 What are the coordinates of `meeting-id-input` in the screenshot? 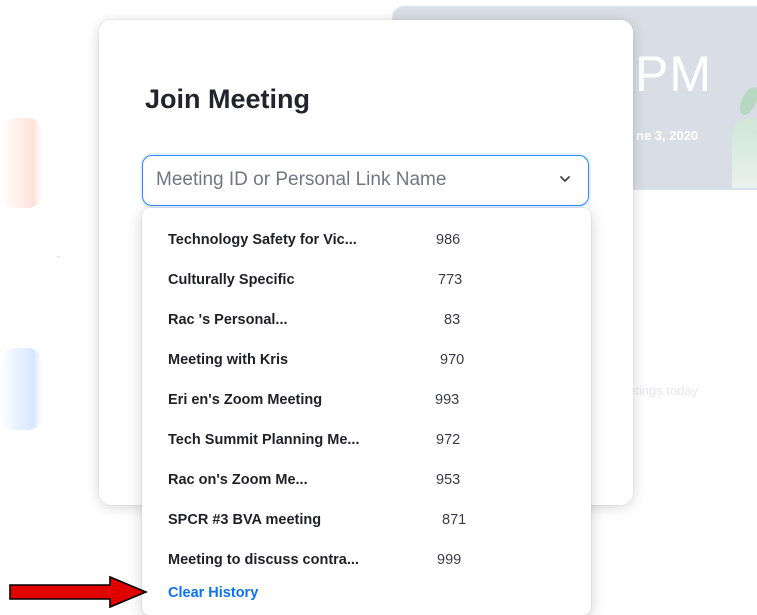 It's located at (343, 180).